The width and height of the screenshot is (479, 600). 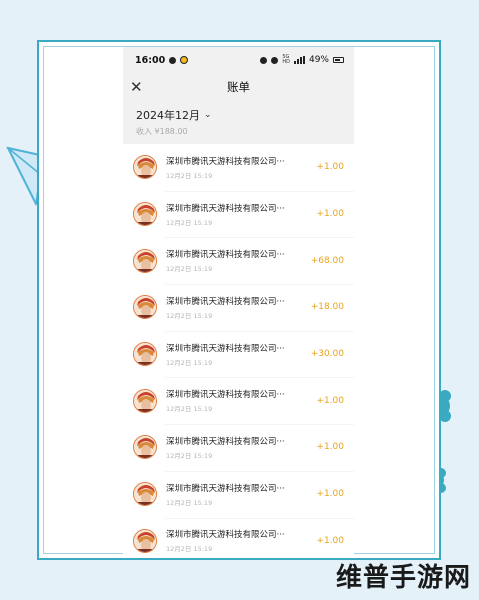 I want to click on nav-bar: ✕ 账单, so click(x=238, y=87).